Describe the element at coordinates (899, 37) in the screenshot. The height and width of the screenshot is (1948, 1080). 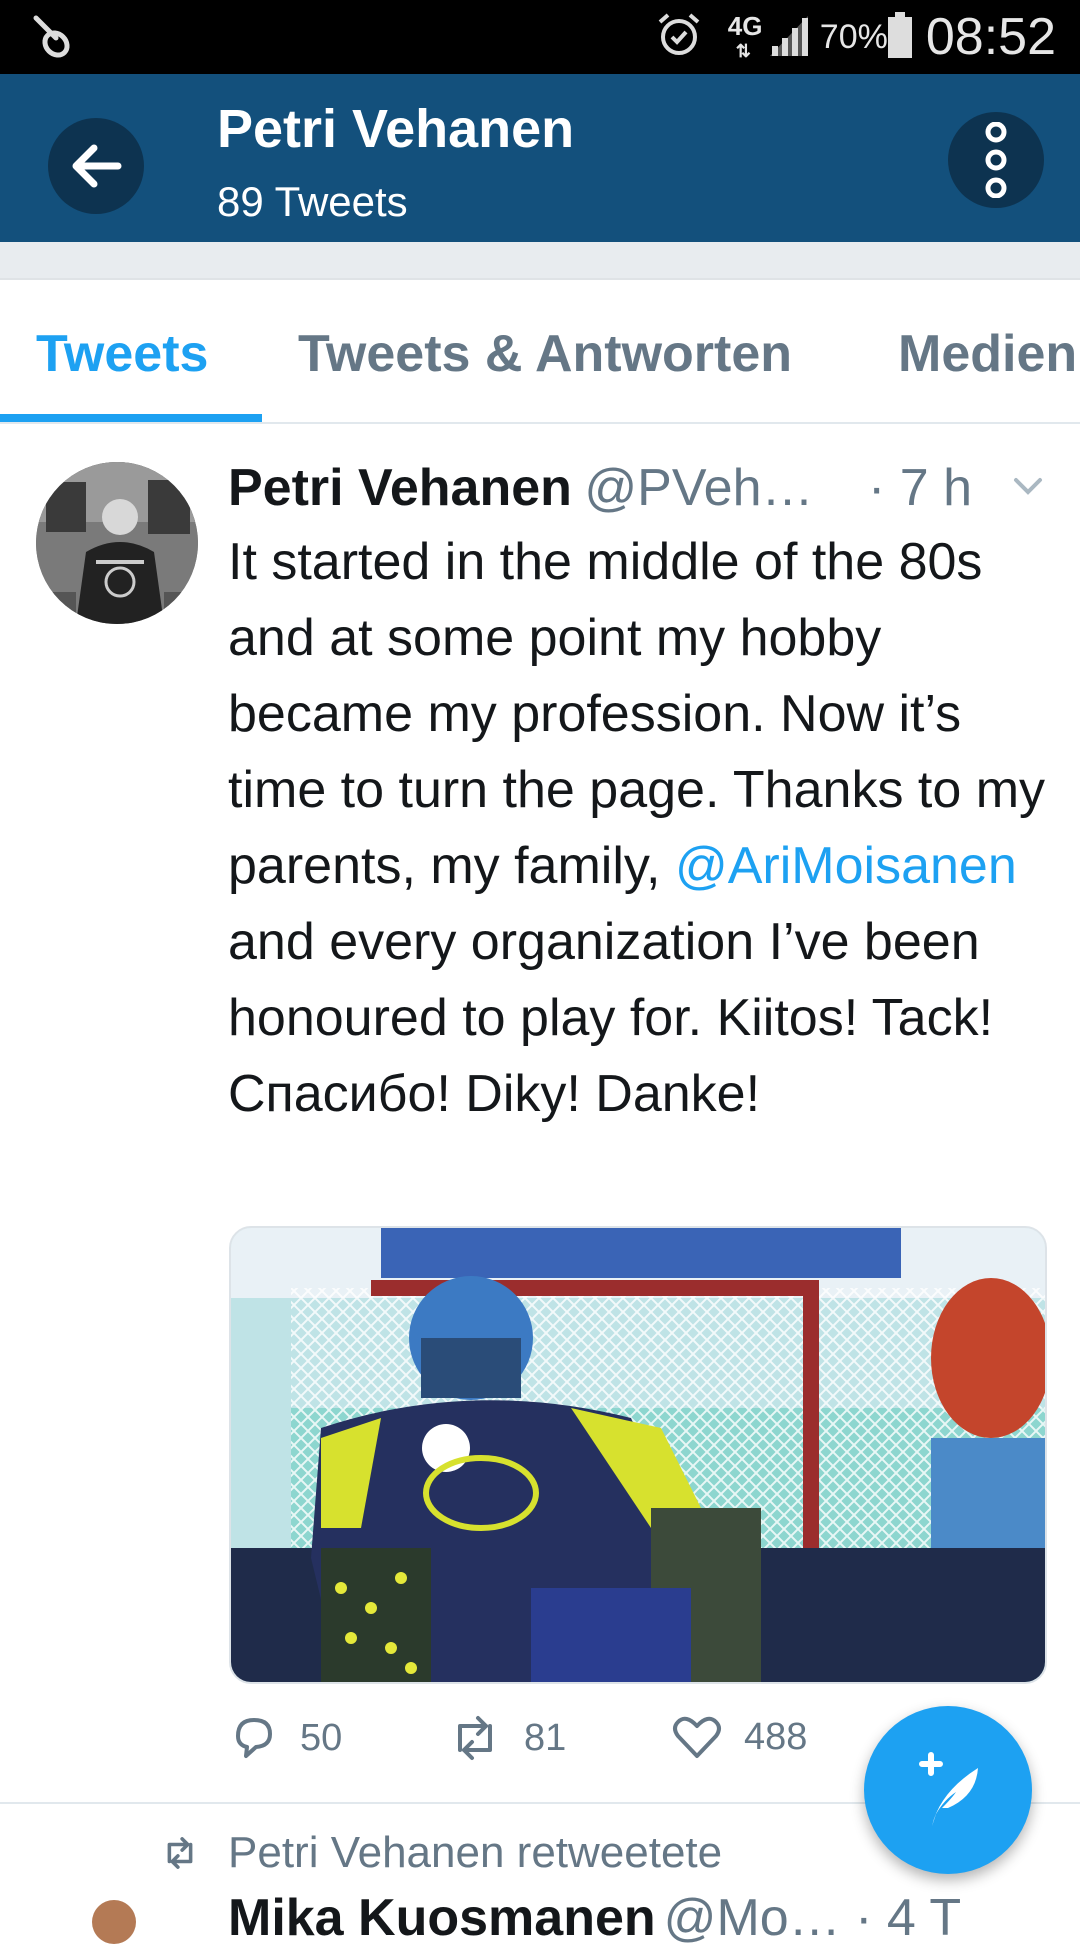
I see `battery-icon` at that location.